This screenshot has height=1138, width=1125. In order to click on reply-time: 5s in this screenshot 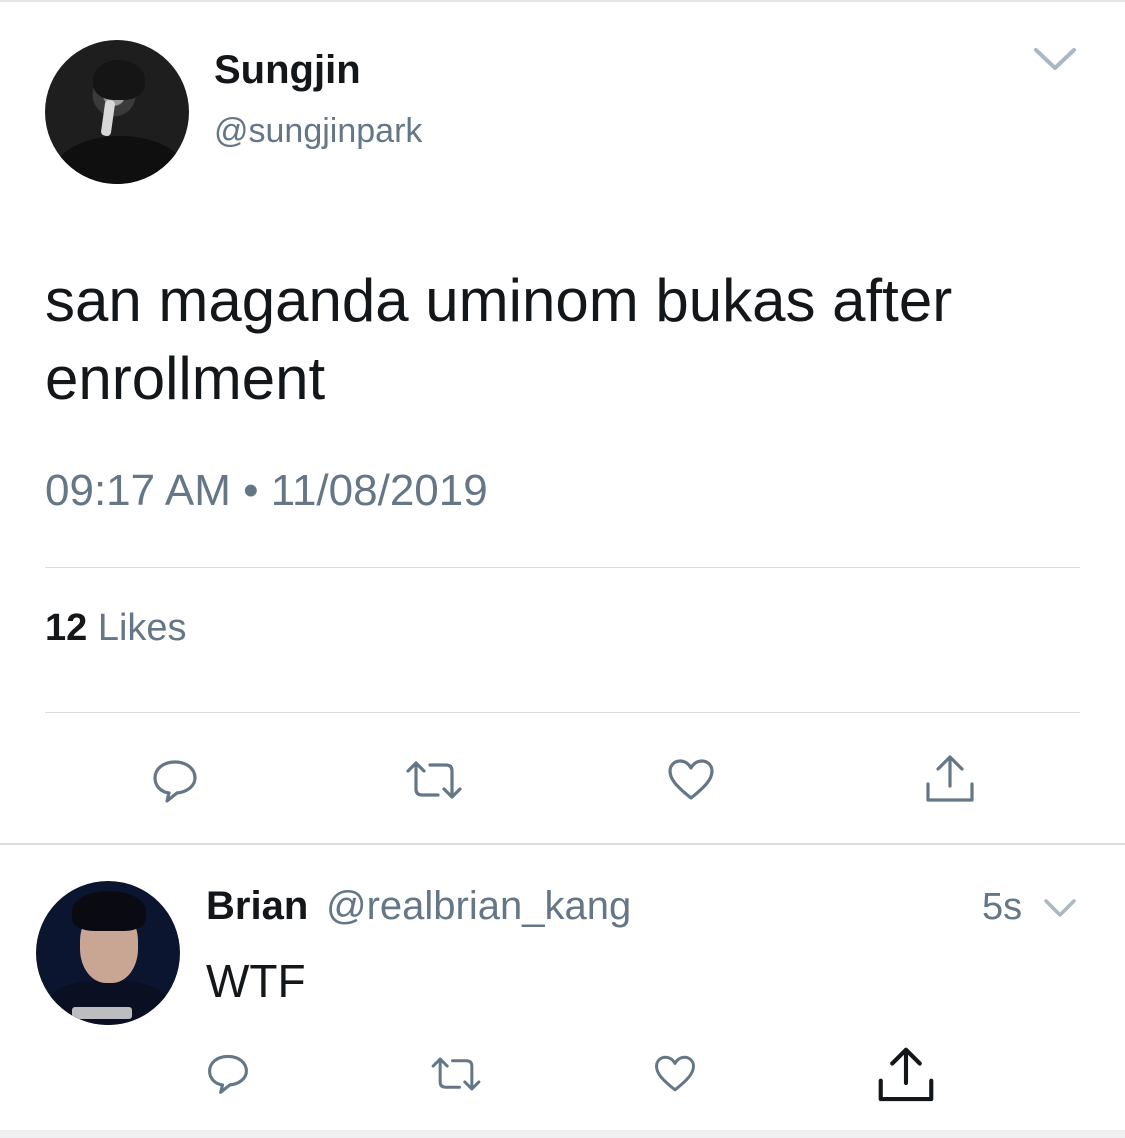, I will do `click(1002, 907)`.